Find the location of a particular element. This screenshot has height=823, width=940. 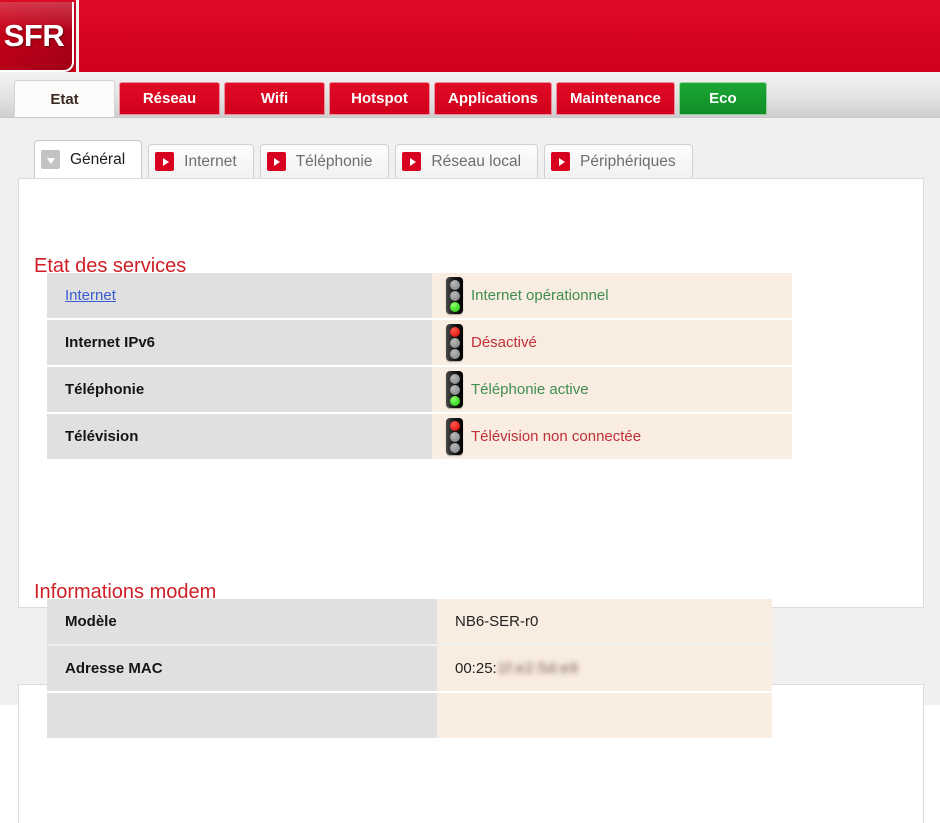

status-badge: Désactivé is located at coordinates (504, 342).